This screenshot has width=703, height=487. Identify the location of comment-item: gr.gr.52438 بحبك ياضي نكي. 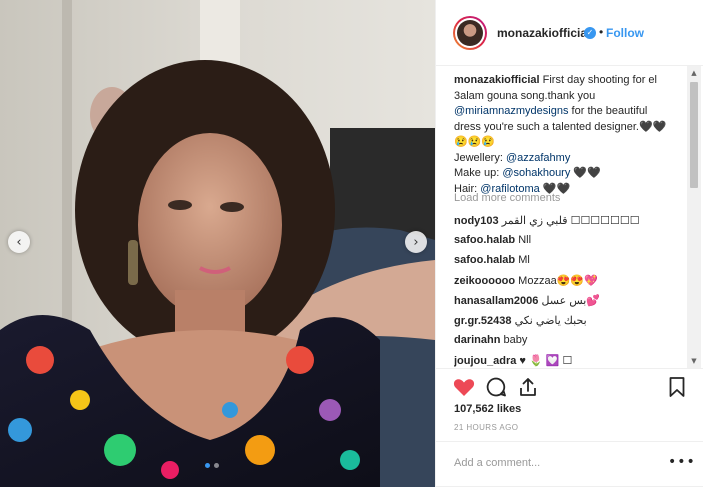
(566, 320).